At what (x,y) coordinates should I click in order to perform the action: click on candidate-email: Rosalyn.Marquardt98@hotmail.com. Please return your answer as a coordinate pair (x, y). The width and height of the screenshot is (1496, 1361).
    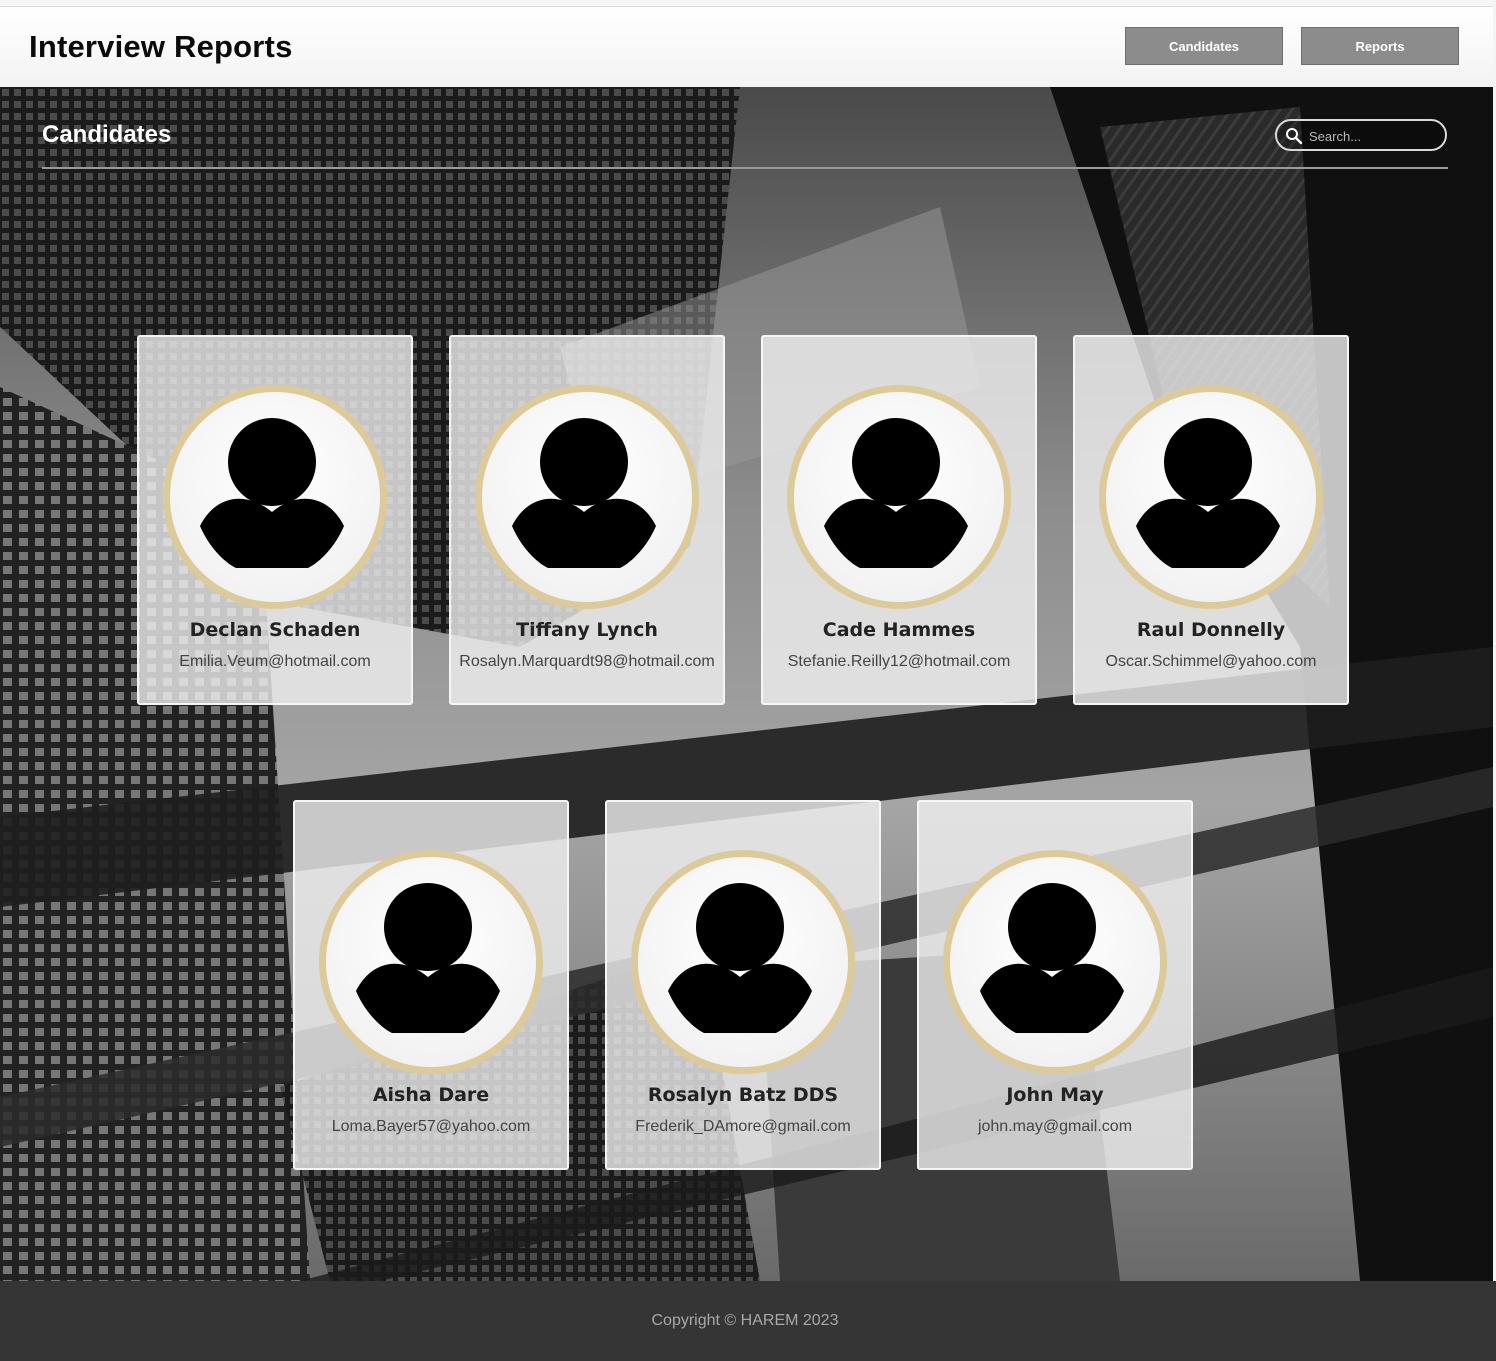
    Looking at the image, I should click on (587, 661).